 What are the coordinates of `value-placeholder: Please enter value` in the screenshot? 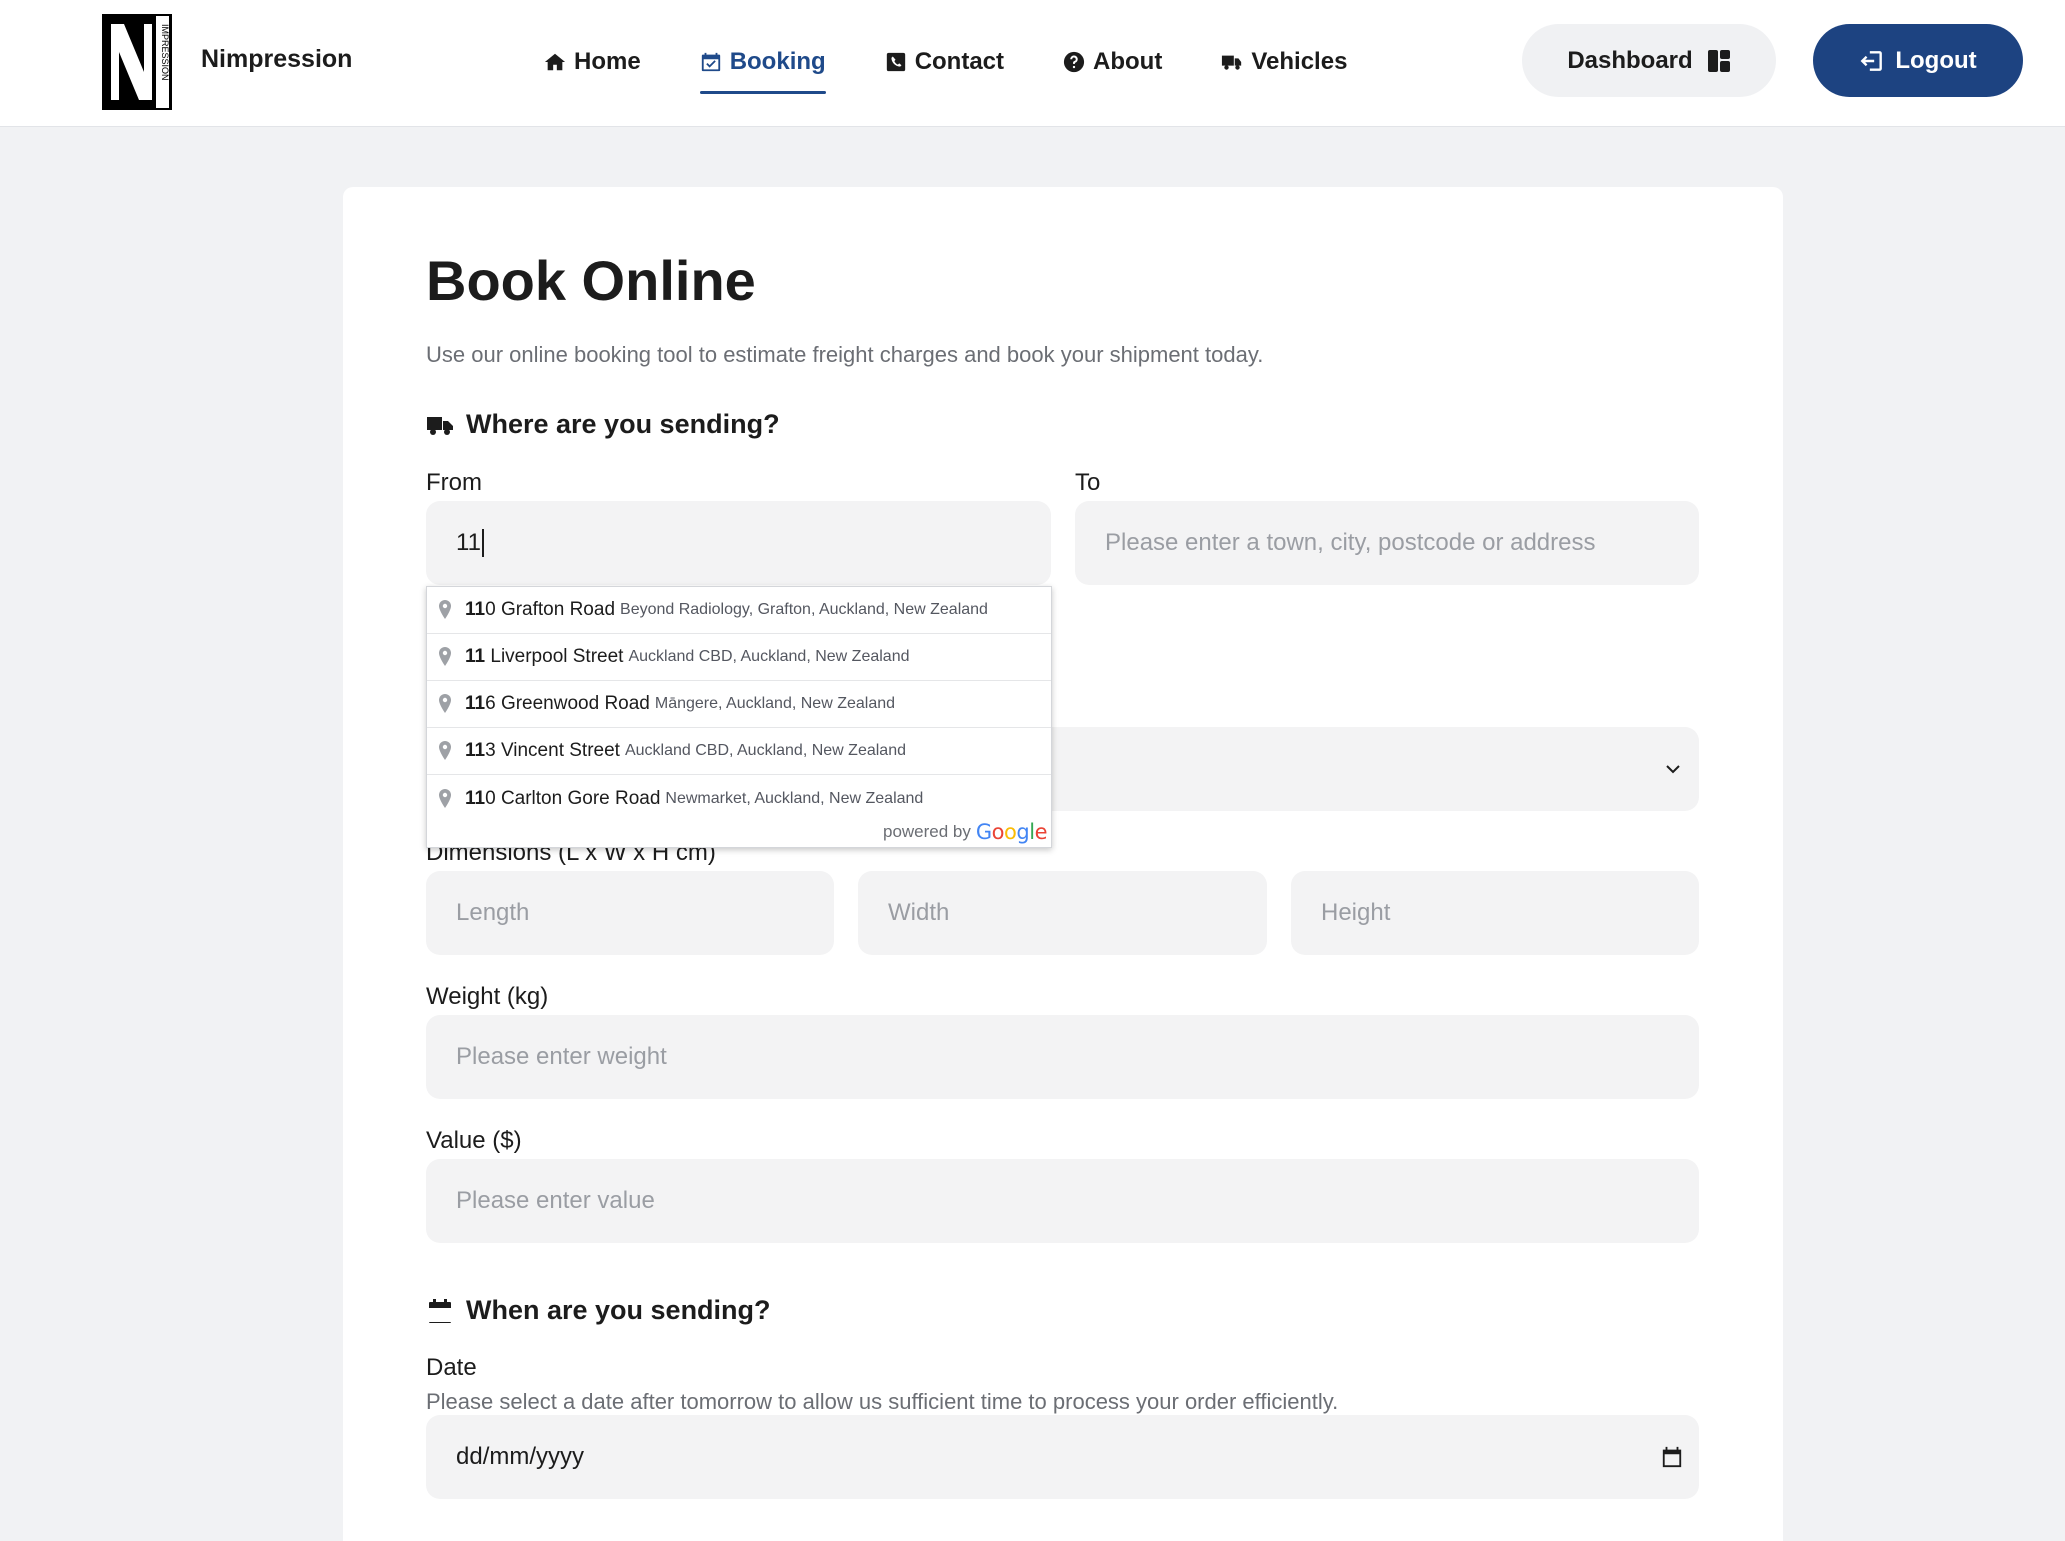 It's located at (555, 1200).